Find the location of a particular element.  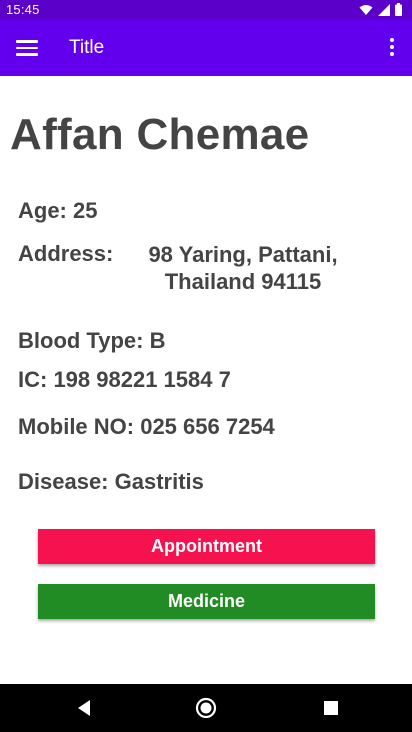

age-field: Age: 25 is located at coordinates (58, 210).